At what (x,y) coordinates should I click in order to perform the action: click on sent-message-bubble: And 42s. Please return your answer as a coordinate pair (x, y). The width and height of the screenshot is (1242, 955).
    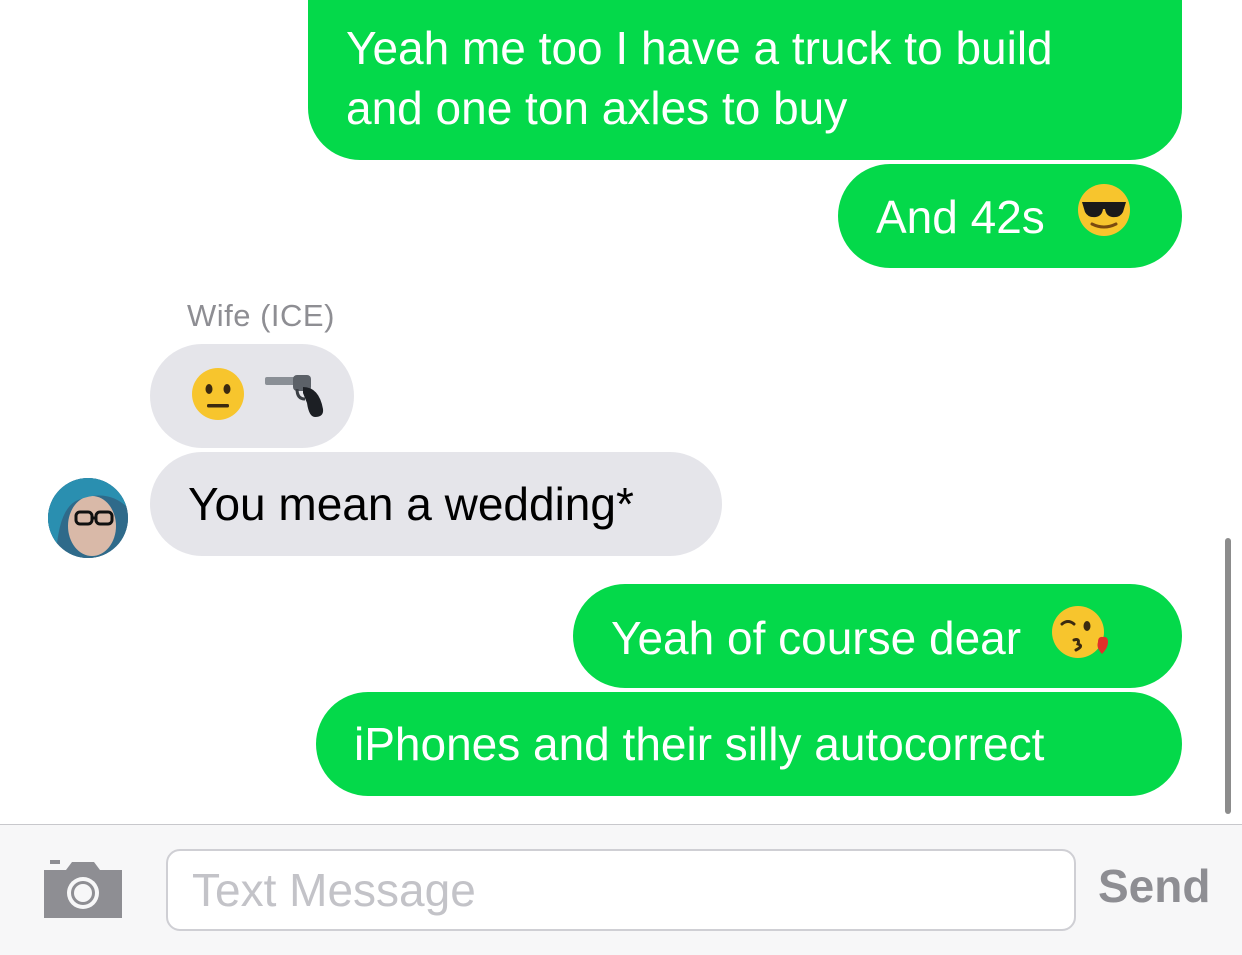
    Looking at the image, I should click on (1010, 216).